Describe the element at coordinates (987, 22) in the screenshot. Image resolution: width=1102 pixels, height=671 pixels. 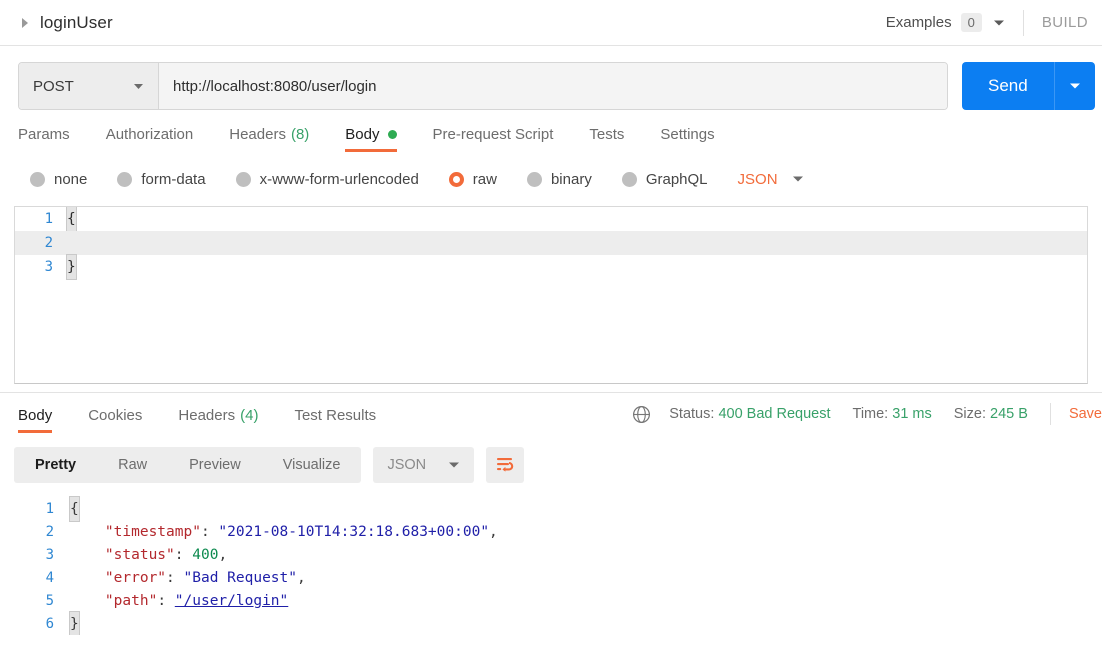
I see `header-right-group: Examples 0 BUILD` at that location.